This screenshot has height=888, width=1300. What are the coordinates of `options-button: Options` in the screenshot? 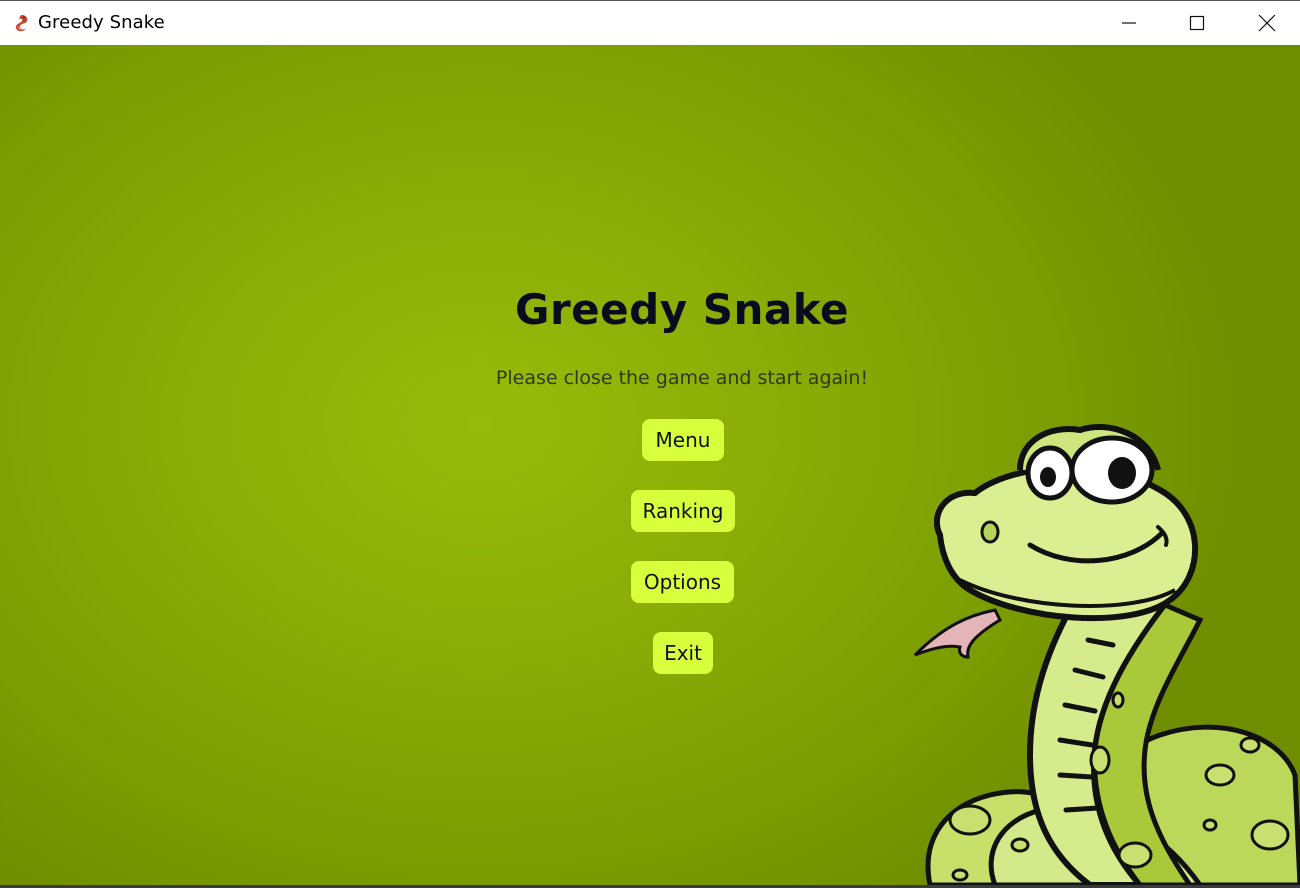 It's located at (682, 582).